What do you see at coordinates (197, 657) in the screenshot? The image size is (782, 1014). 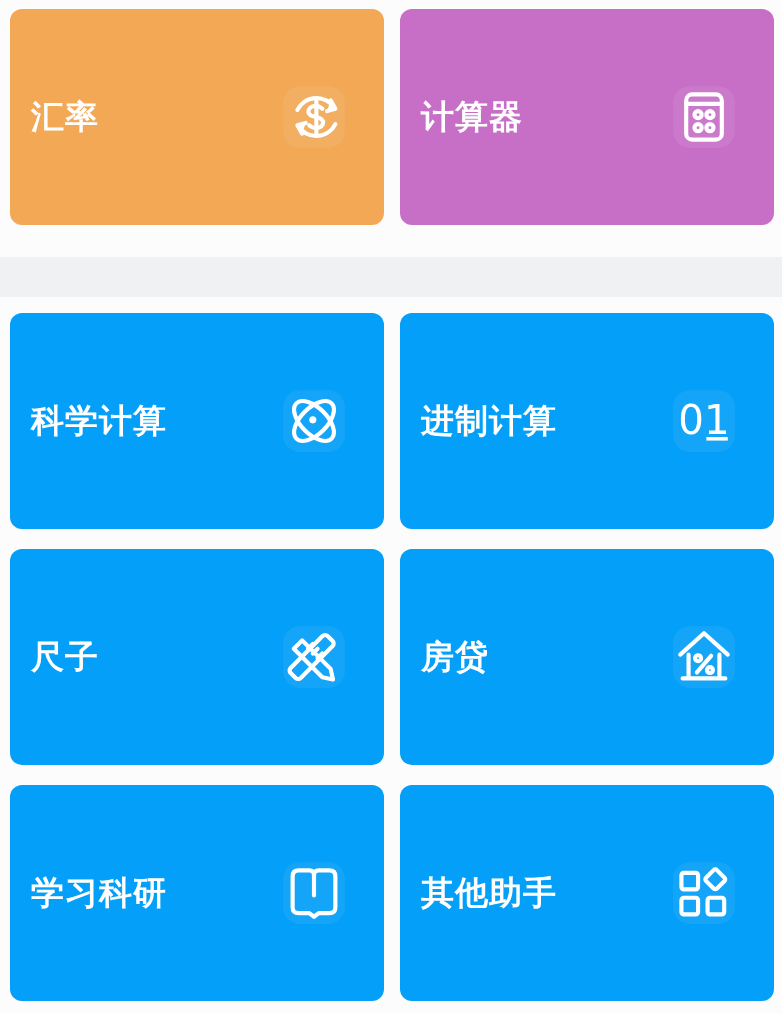 I see `tool-tile: 尺子` at bounding box center [197, 657].